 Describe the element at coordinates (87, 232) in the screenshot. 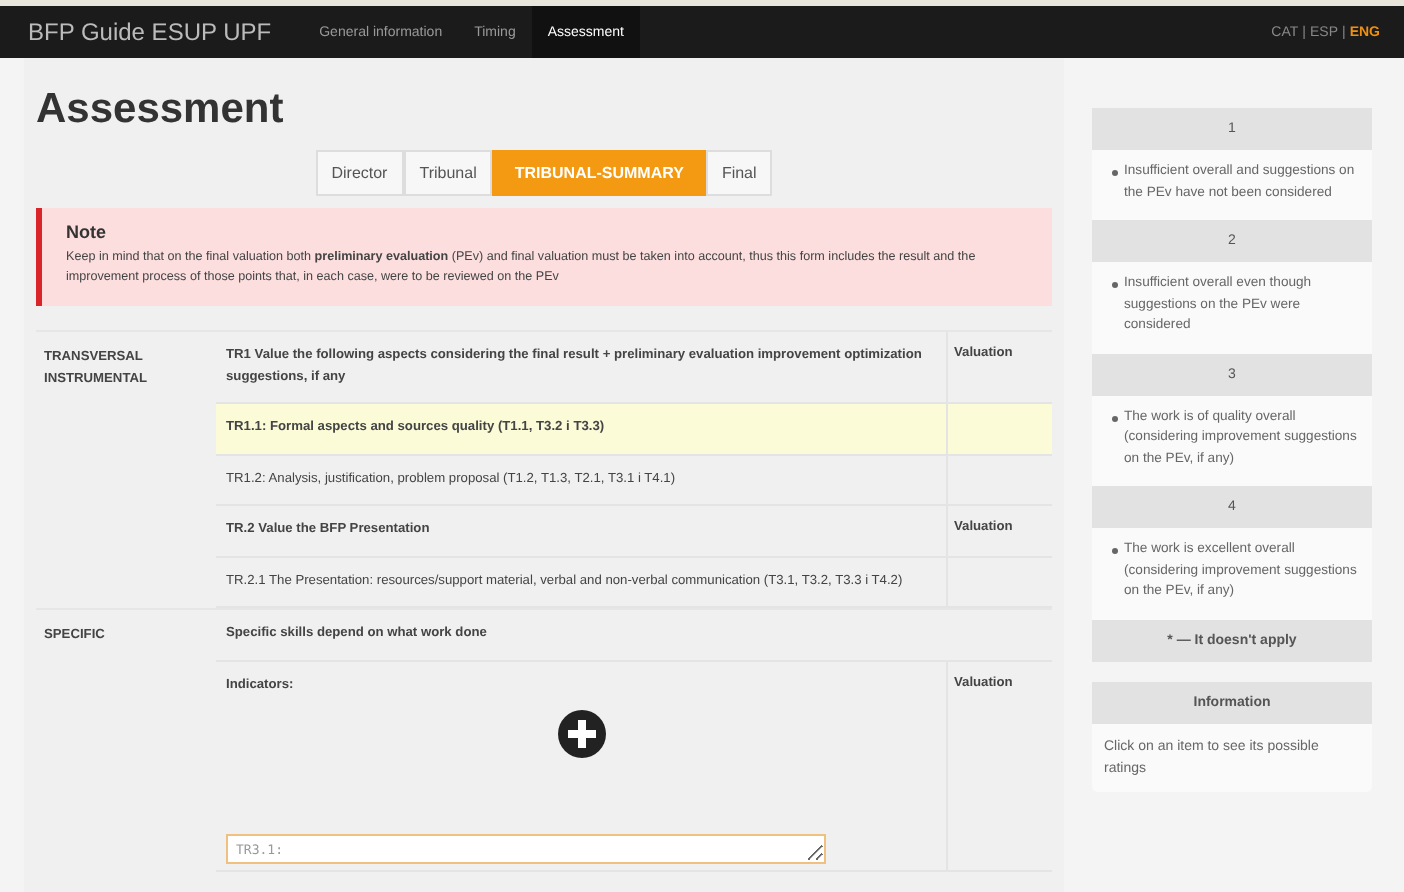

I see `note-title: Note` at that location.